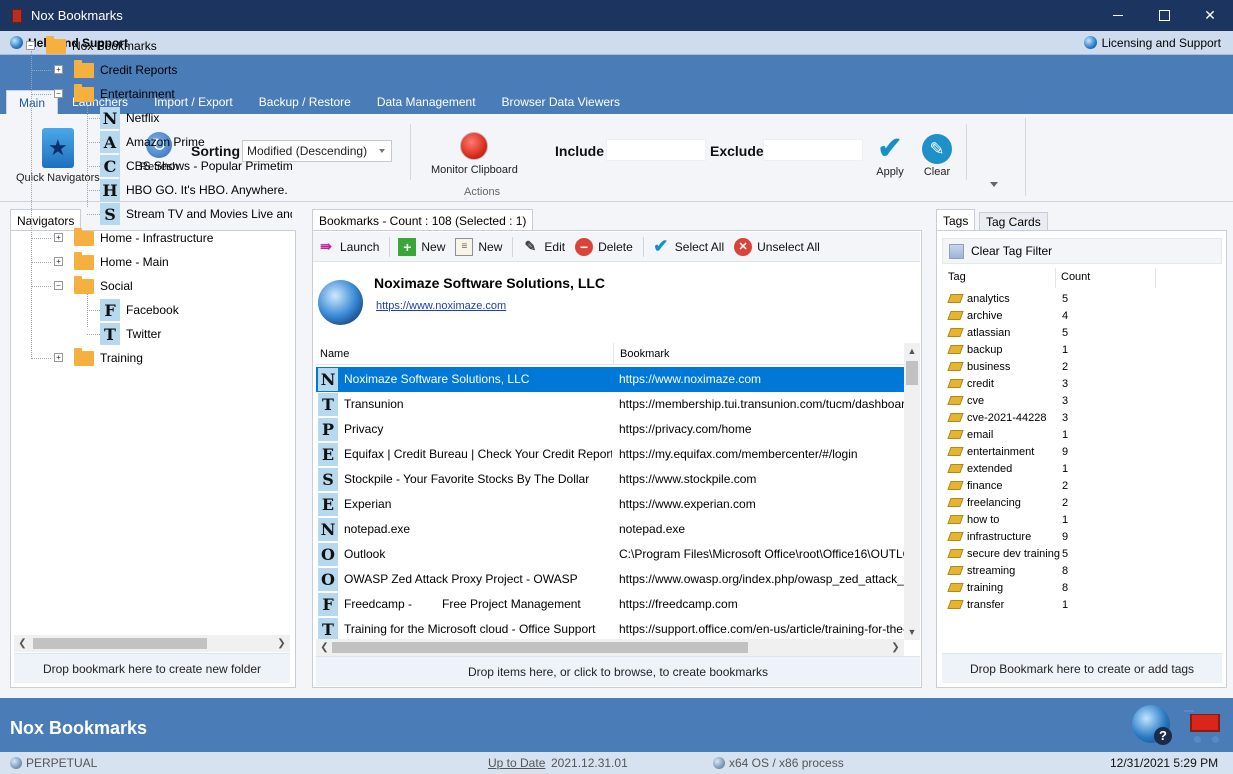 The height and width of the screenshot is (774, 1233). What do you see at coordinates (957, 277) in the screenshot?
I see `column-tag: Tag` at bounding box center [957, 277].